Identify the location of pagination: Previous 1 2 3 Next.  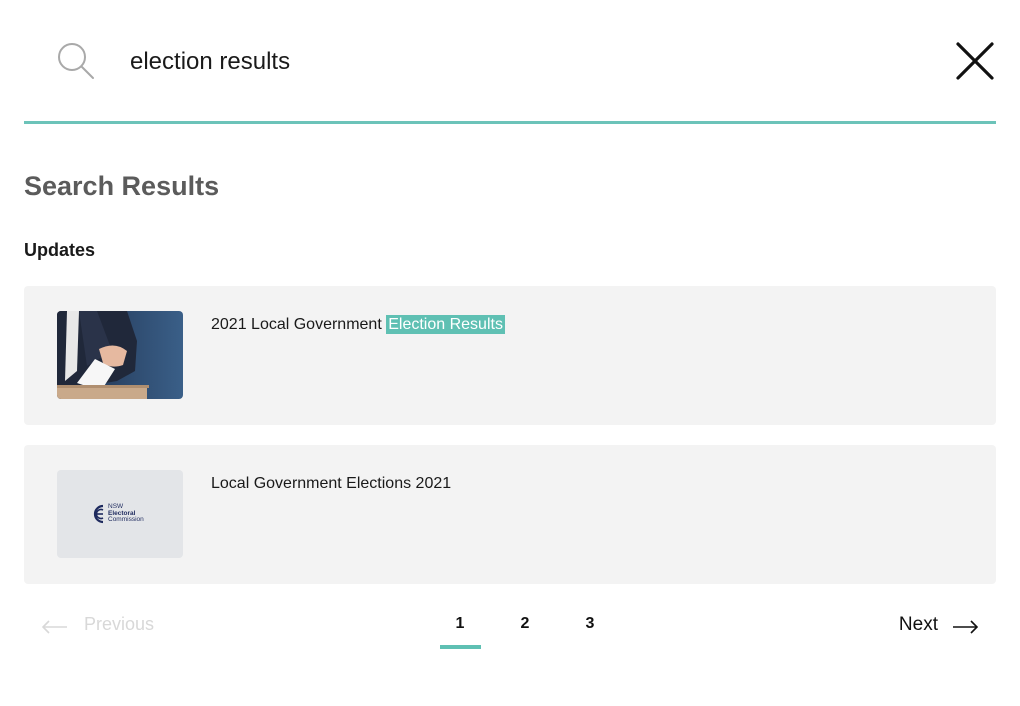
(510, 631).